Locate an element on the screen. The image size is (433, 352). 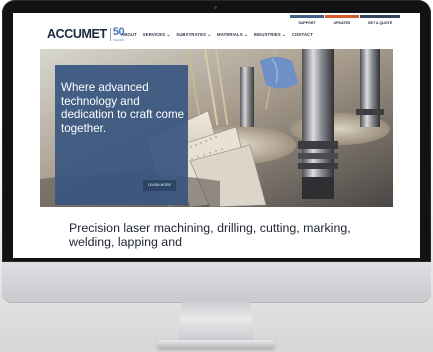
support-link: SUPPORT is located at coordinates (307, 21).